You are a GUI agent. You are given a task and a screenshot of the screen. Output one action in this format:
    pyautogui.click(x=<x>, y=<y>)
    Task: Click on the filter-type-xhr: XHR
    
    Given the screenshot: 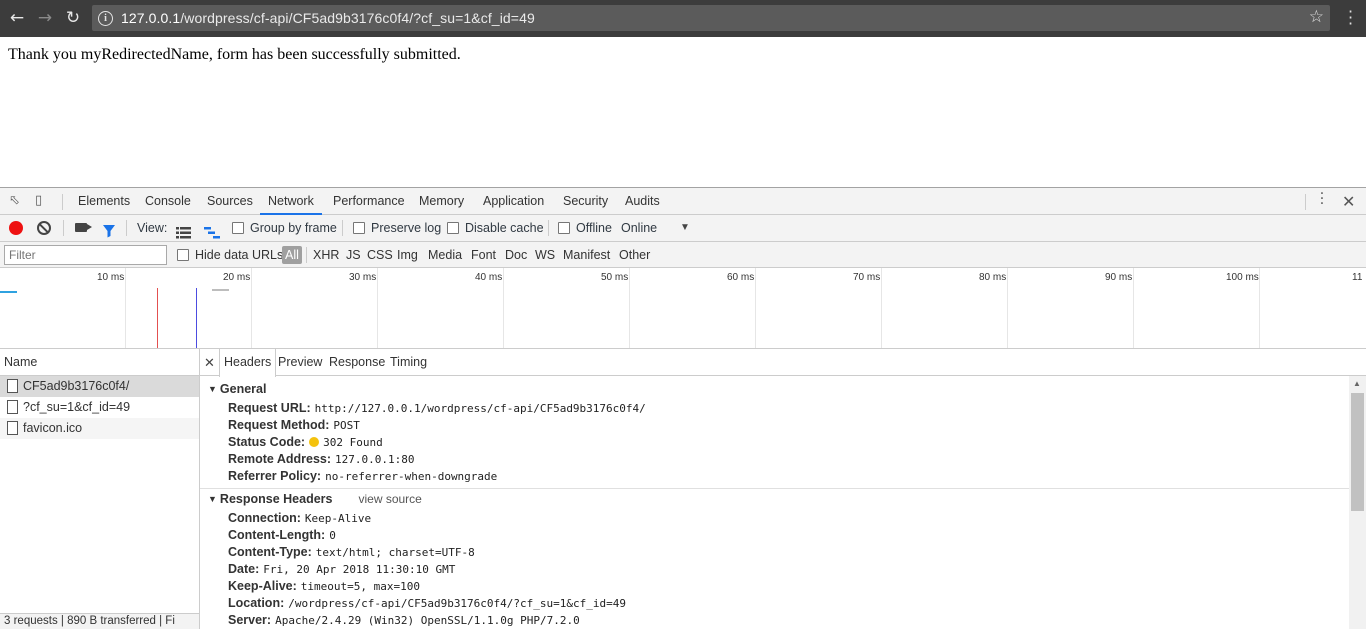 What is the action you would take?
    pyautogui.click(x=326, y=255)
    